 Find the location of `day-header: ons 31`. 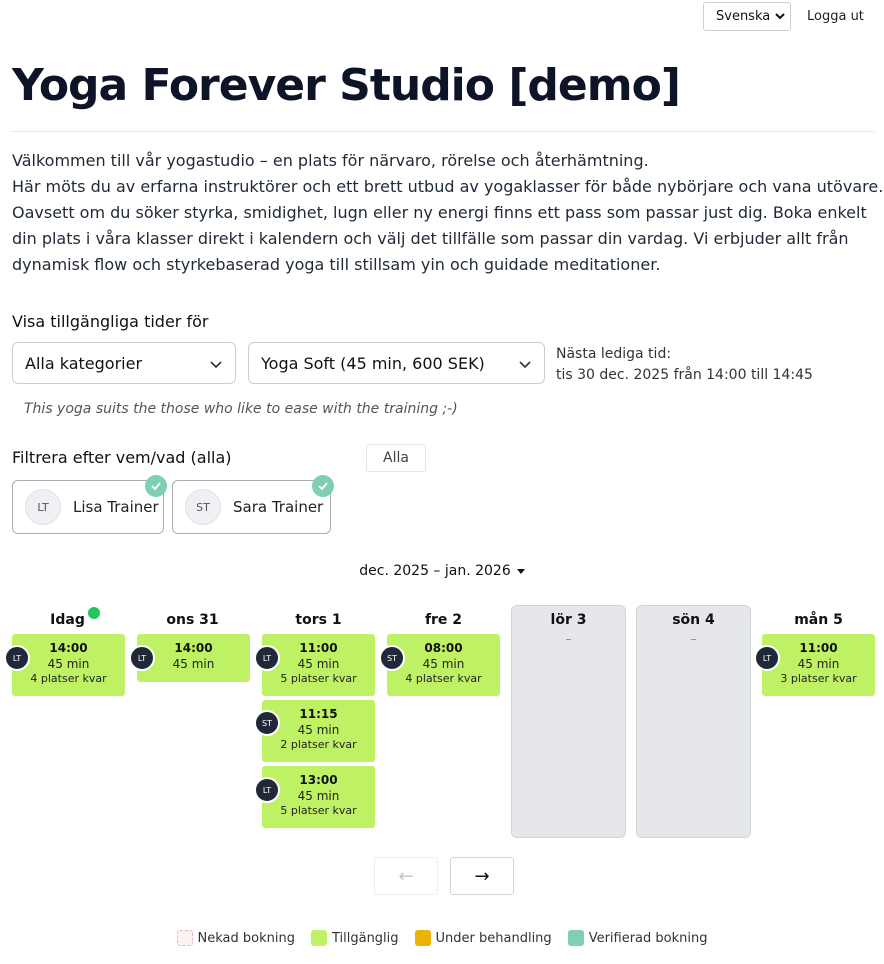

day-header: ons 31 is located at coordinates (192, 620).